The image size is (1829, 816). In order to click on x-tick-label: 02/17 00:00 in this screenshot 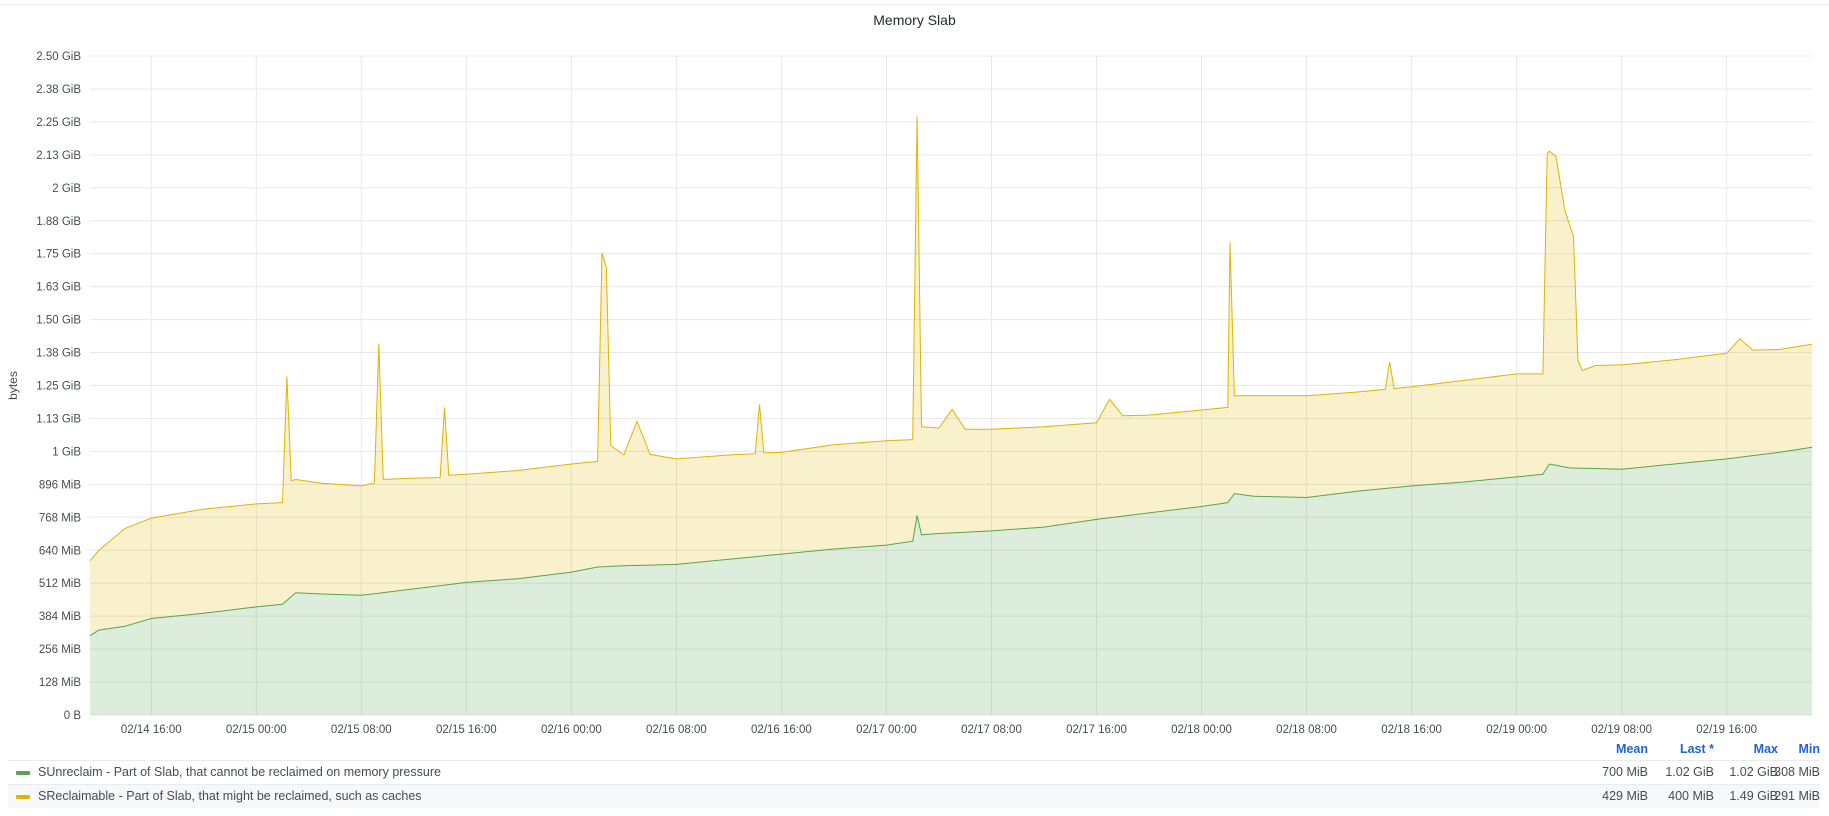, I will do `click(886, 730)`.